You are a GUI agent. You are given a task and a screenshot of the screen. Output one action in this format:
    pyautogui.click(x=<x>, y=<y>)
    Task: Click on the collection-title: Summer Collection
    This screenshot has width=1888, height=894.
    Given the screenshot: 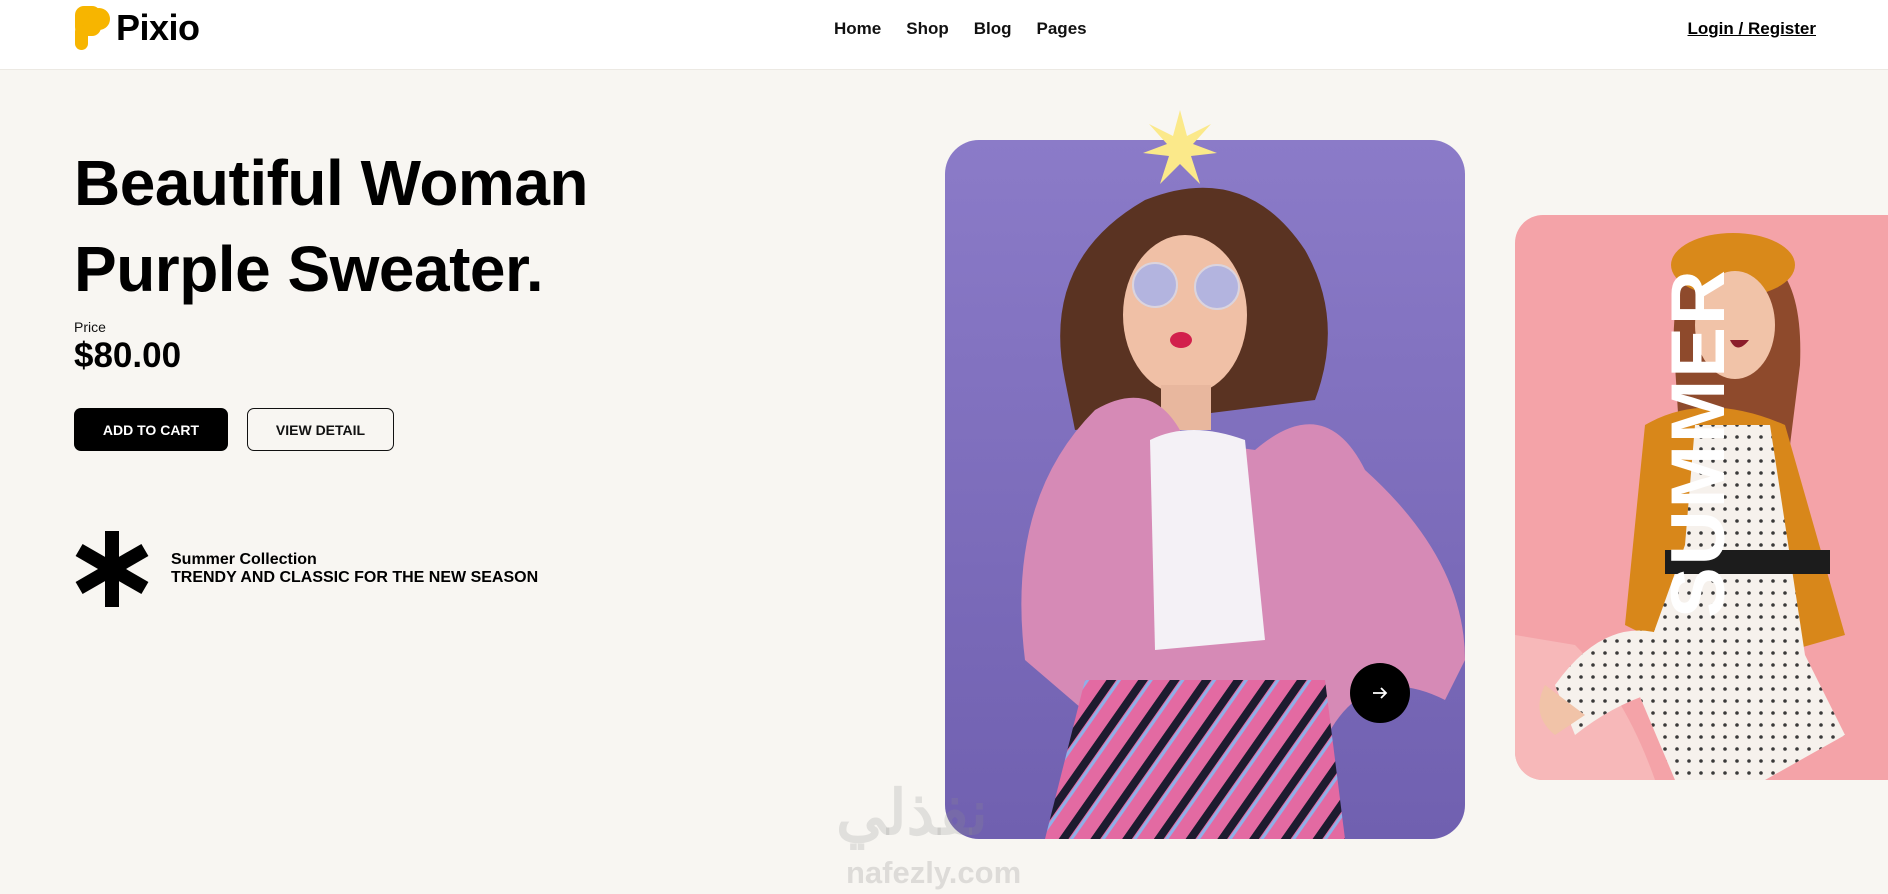 What is the action you would take?
    pyautogui.click(x=244, y=559)
    